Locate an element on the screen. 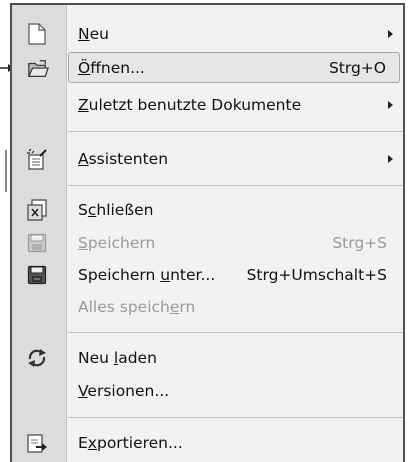 The width and height of the screenshot is (411, 462). menu-item-oeffnen: Öffnen... Strg+O is located at coordinates (213, 67).